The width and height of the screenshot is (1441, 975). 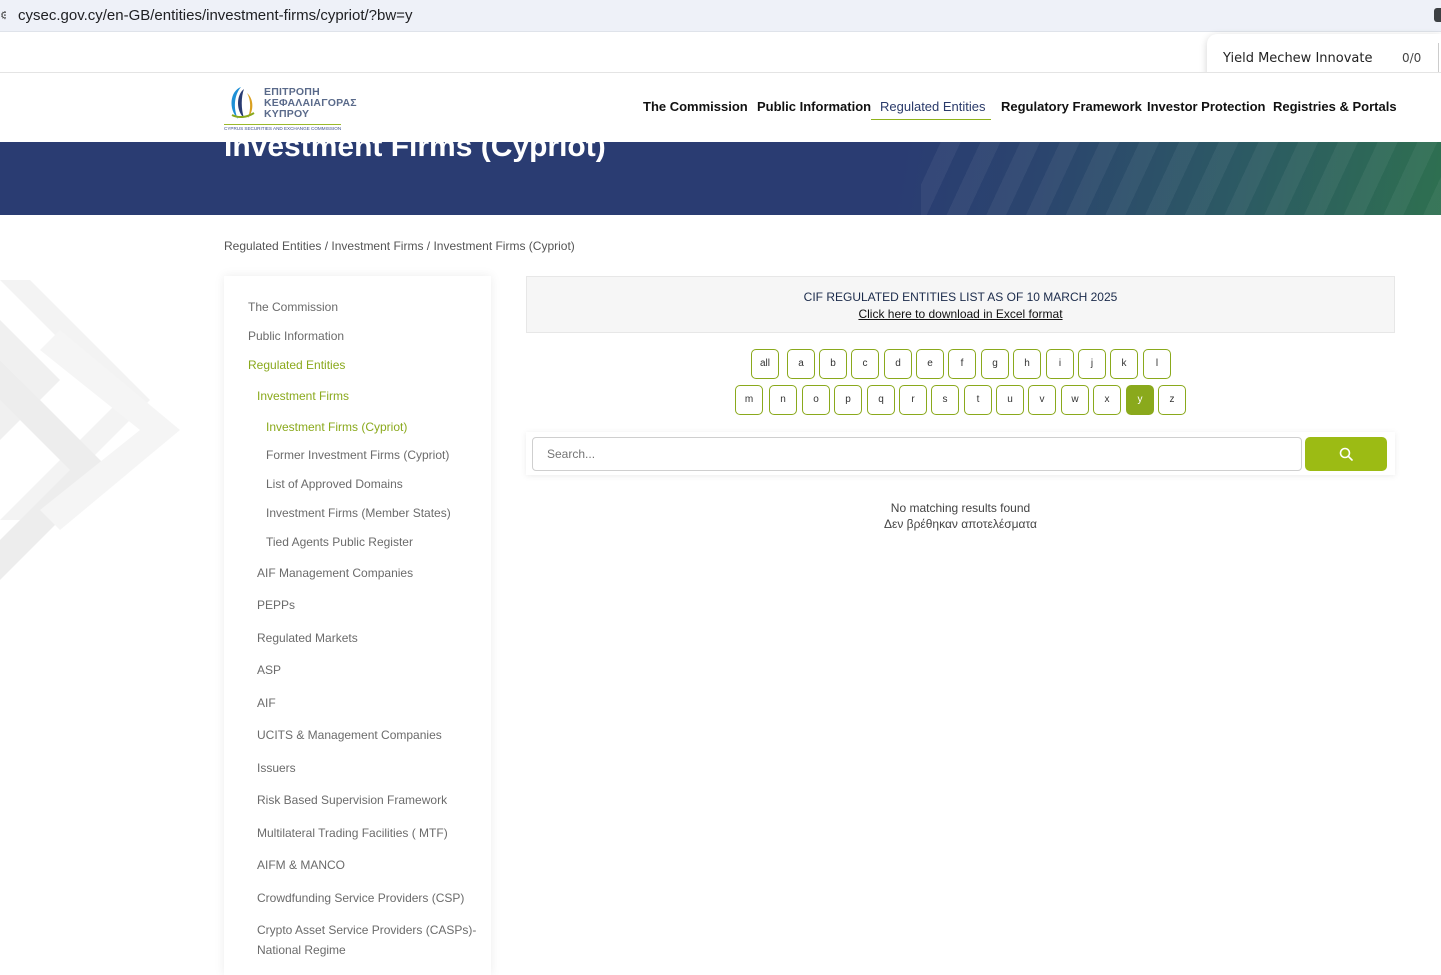 What do you see at coordinates (1206, 106) in the screenshot?
I see `nav-investor-protection: Investor Protection` at bounding box center [1206, 106].